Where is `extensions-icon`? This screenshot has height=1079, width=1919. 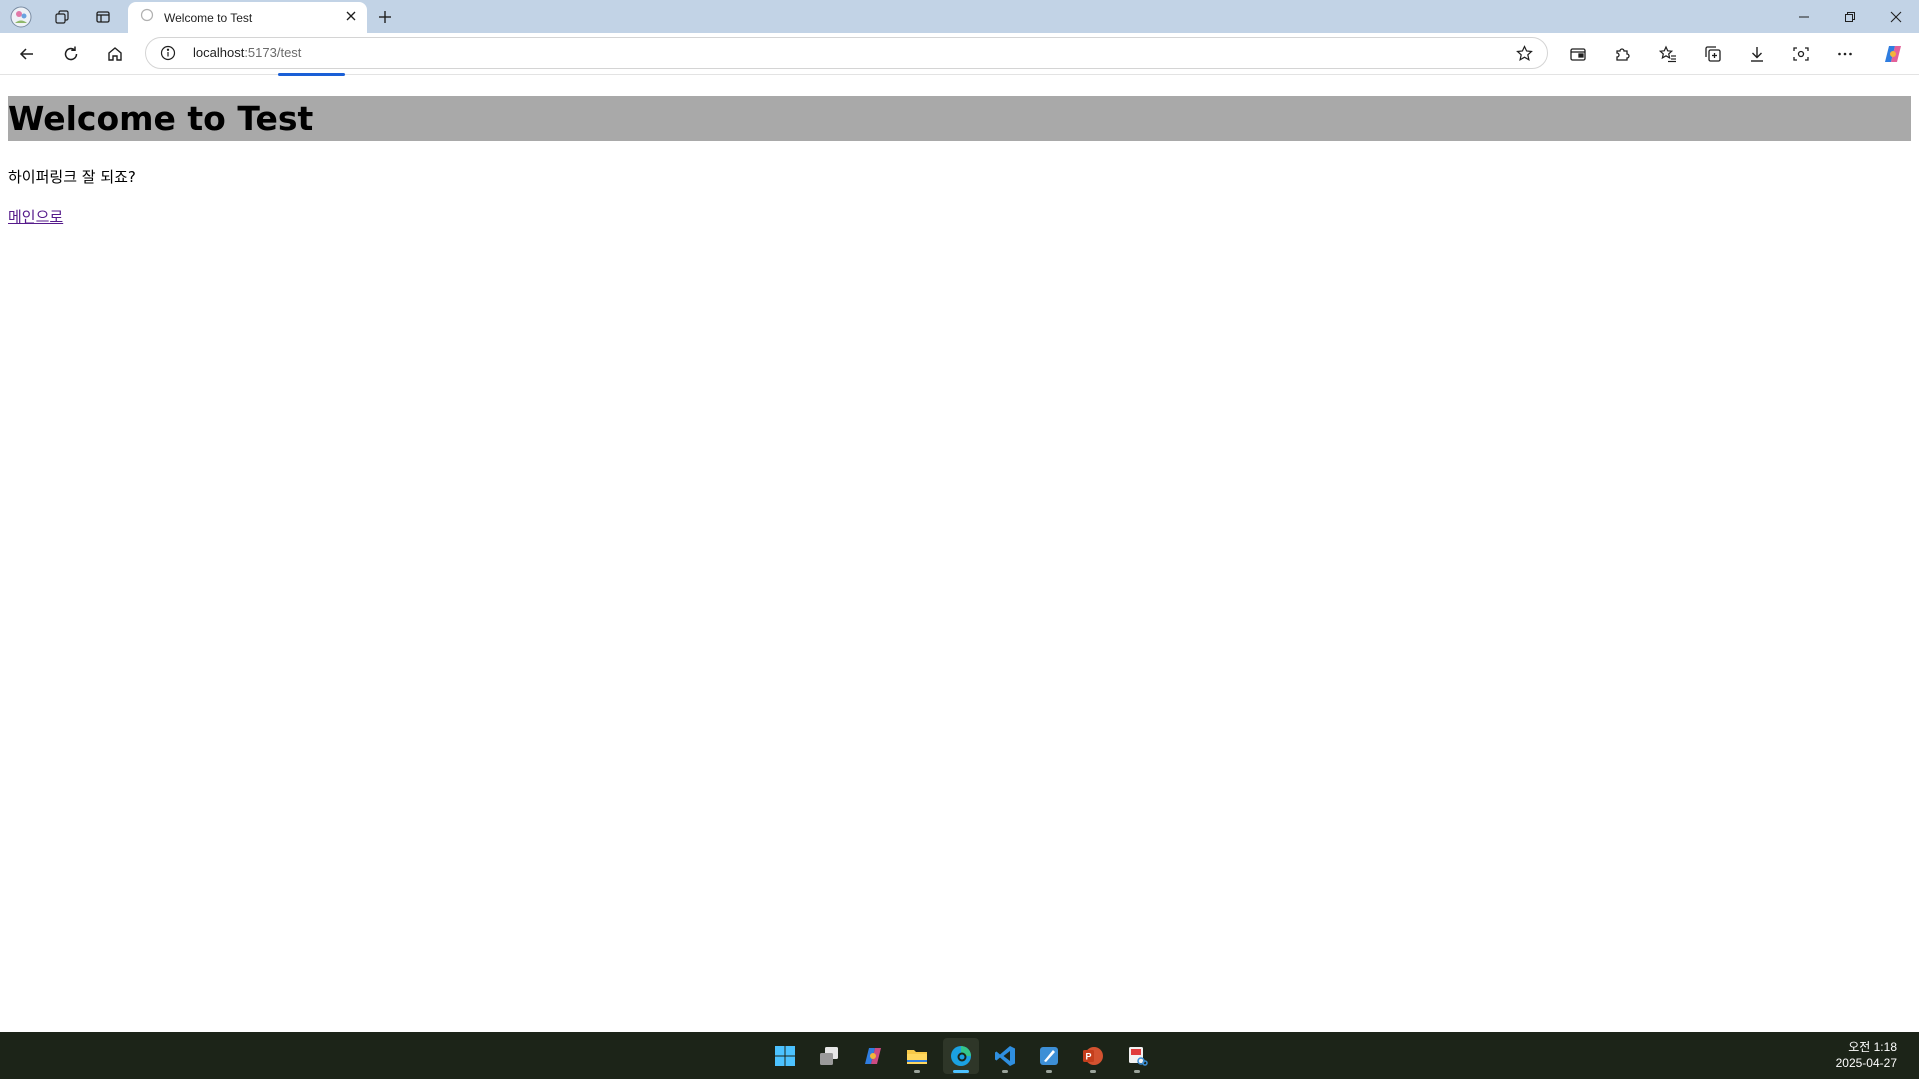
extensions-icon is located at coordinates (1622, 54).